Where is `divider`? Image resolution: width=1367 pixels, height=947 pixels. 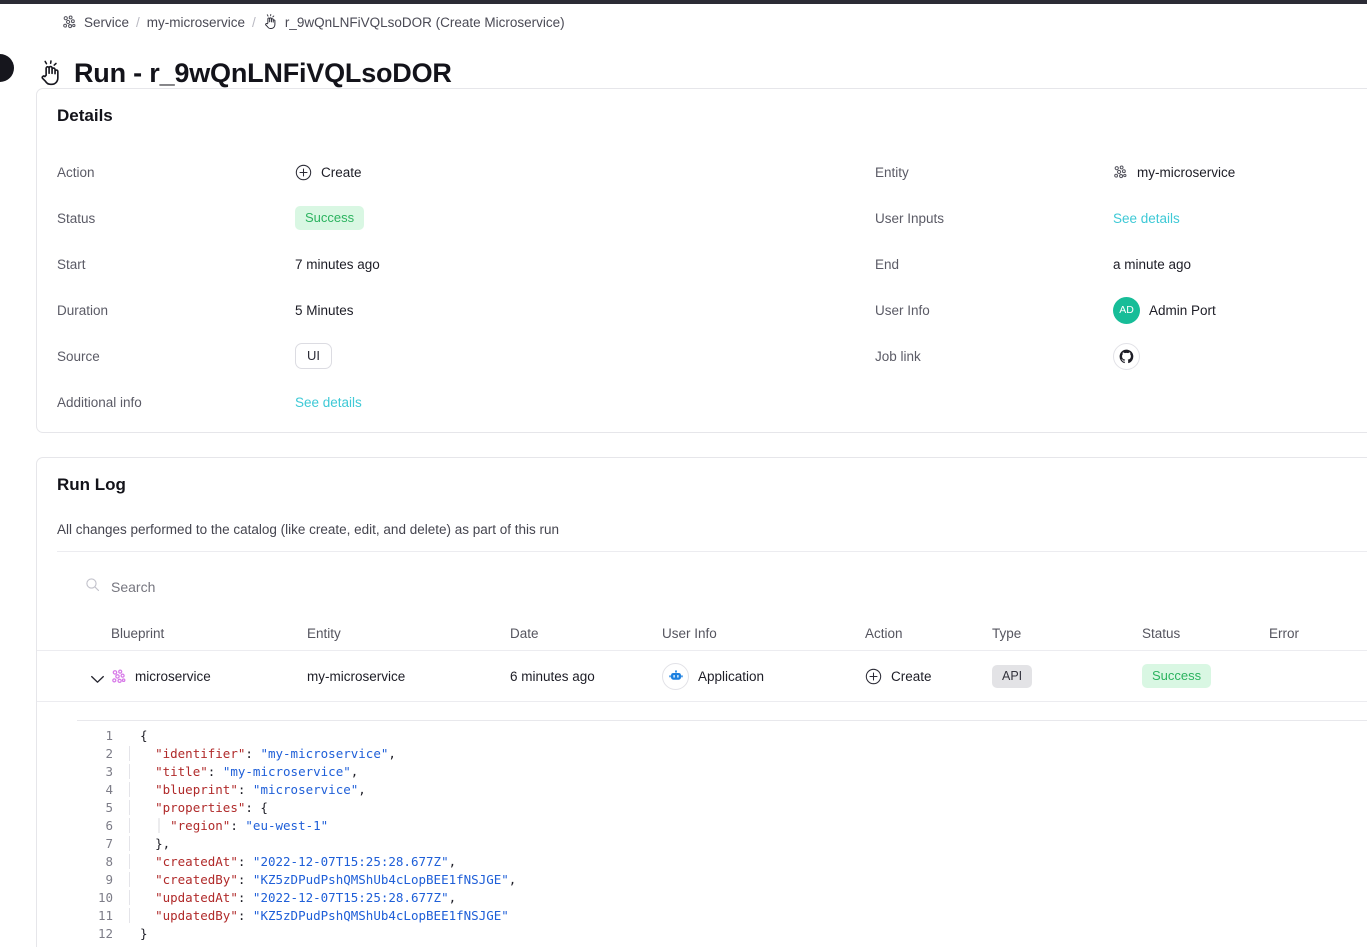
divider is located at coordinates (712, 551).